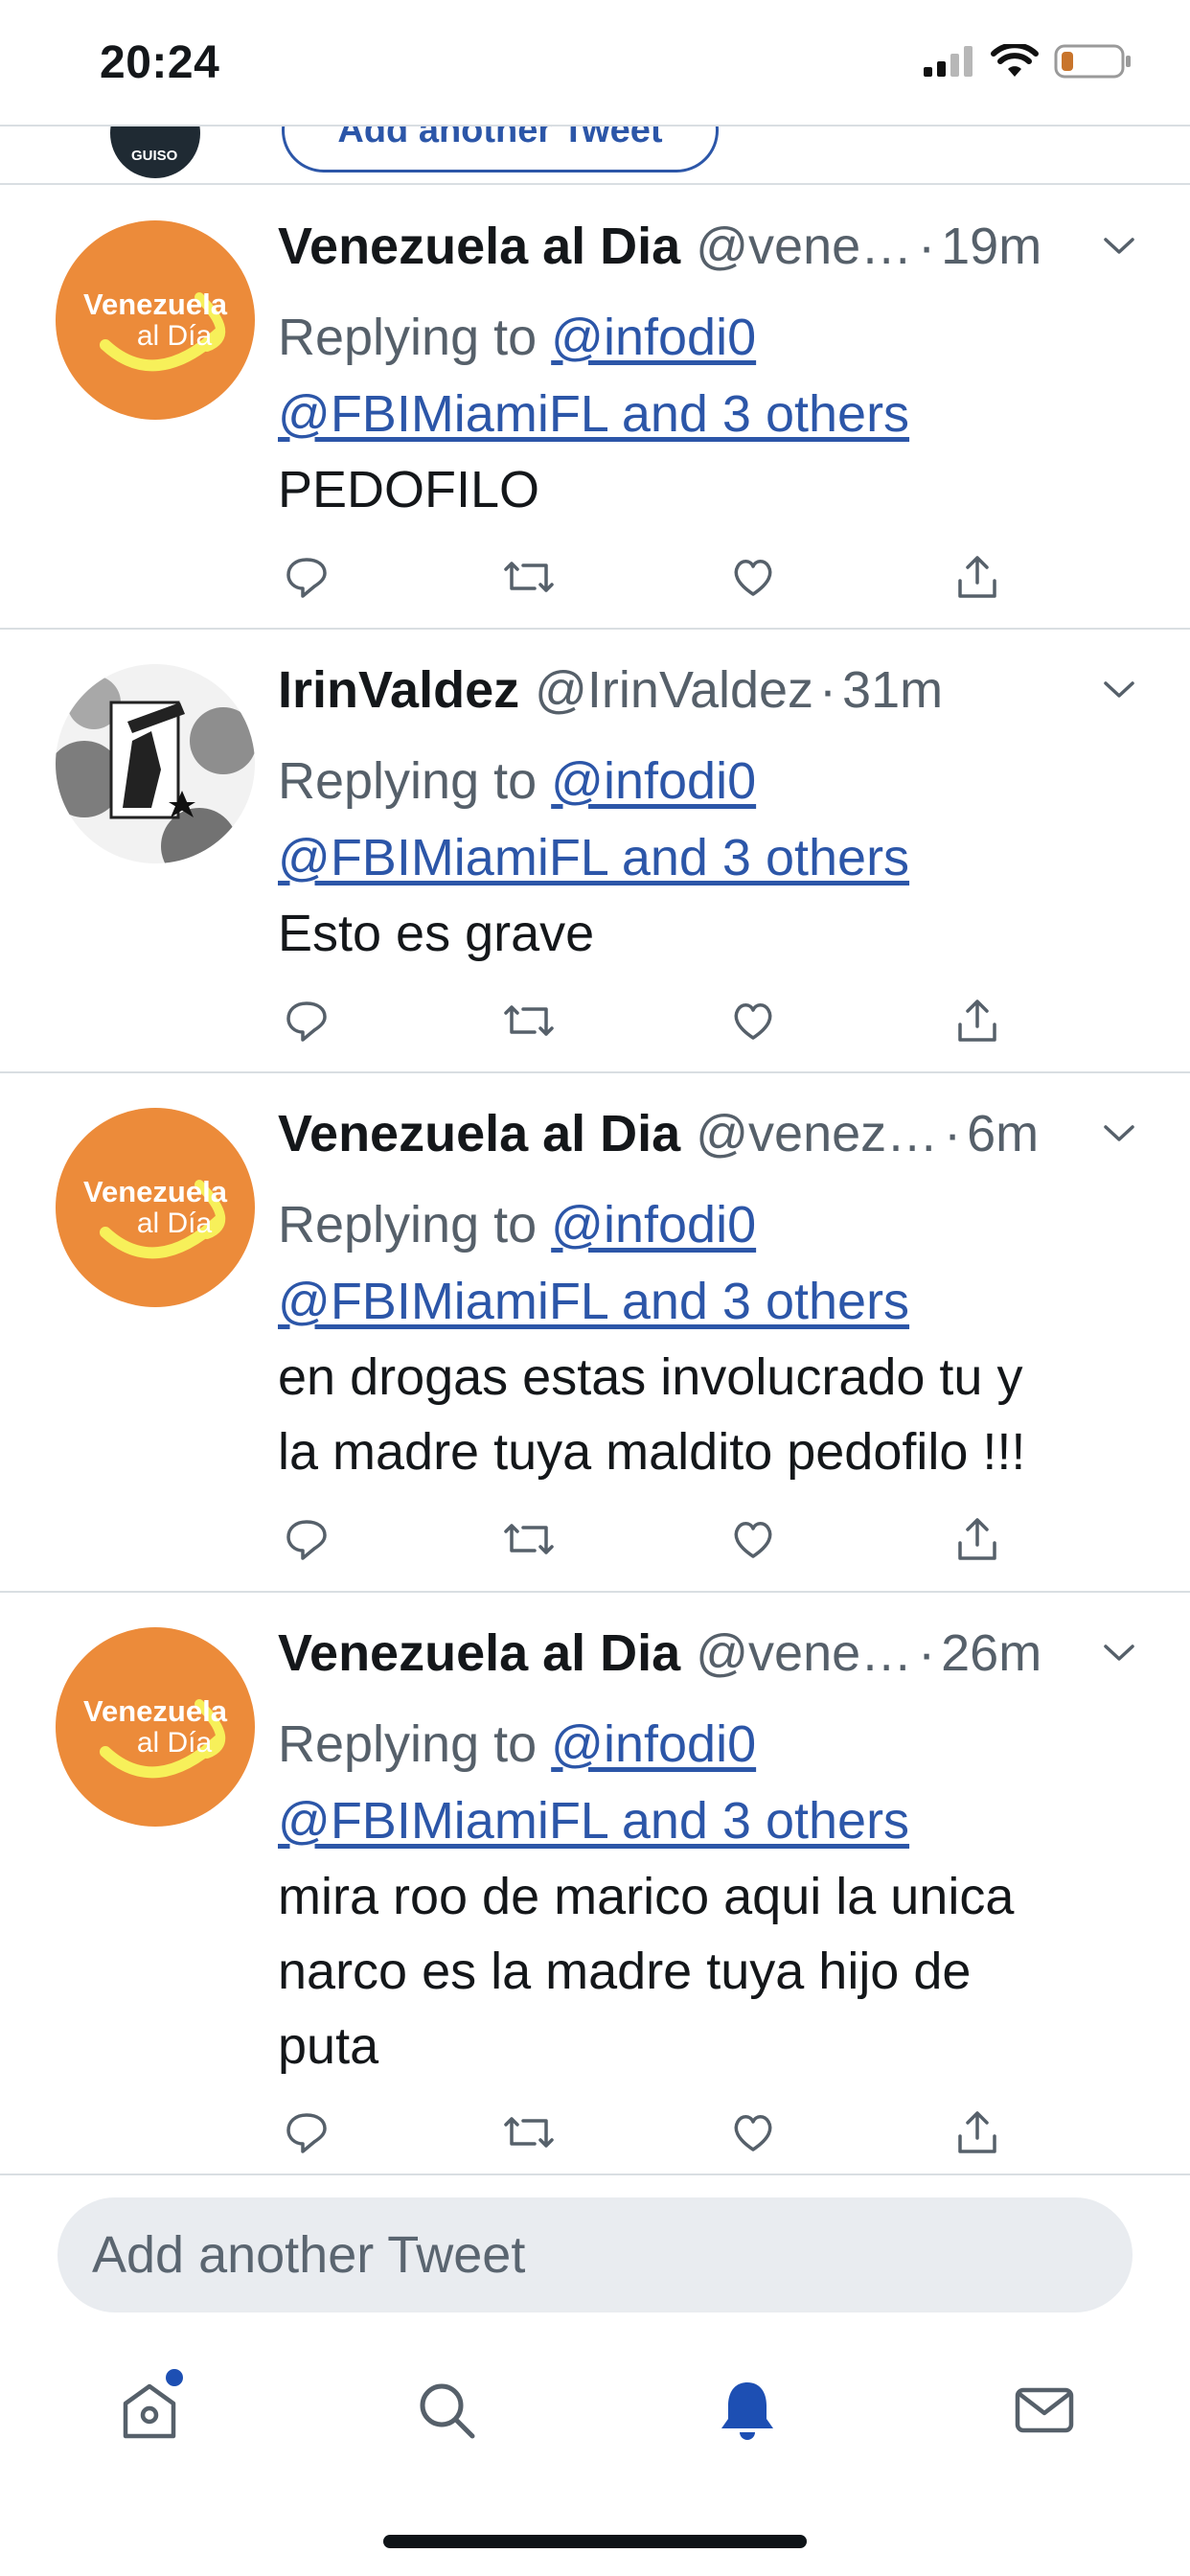  What do you see at coordinates (652, 1452) in the screenshot?
I see `tweet-text-line: la madre tuya maldito pedofilo !!!` at bounding box center [652, 1452].